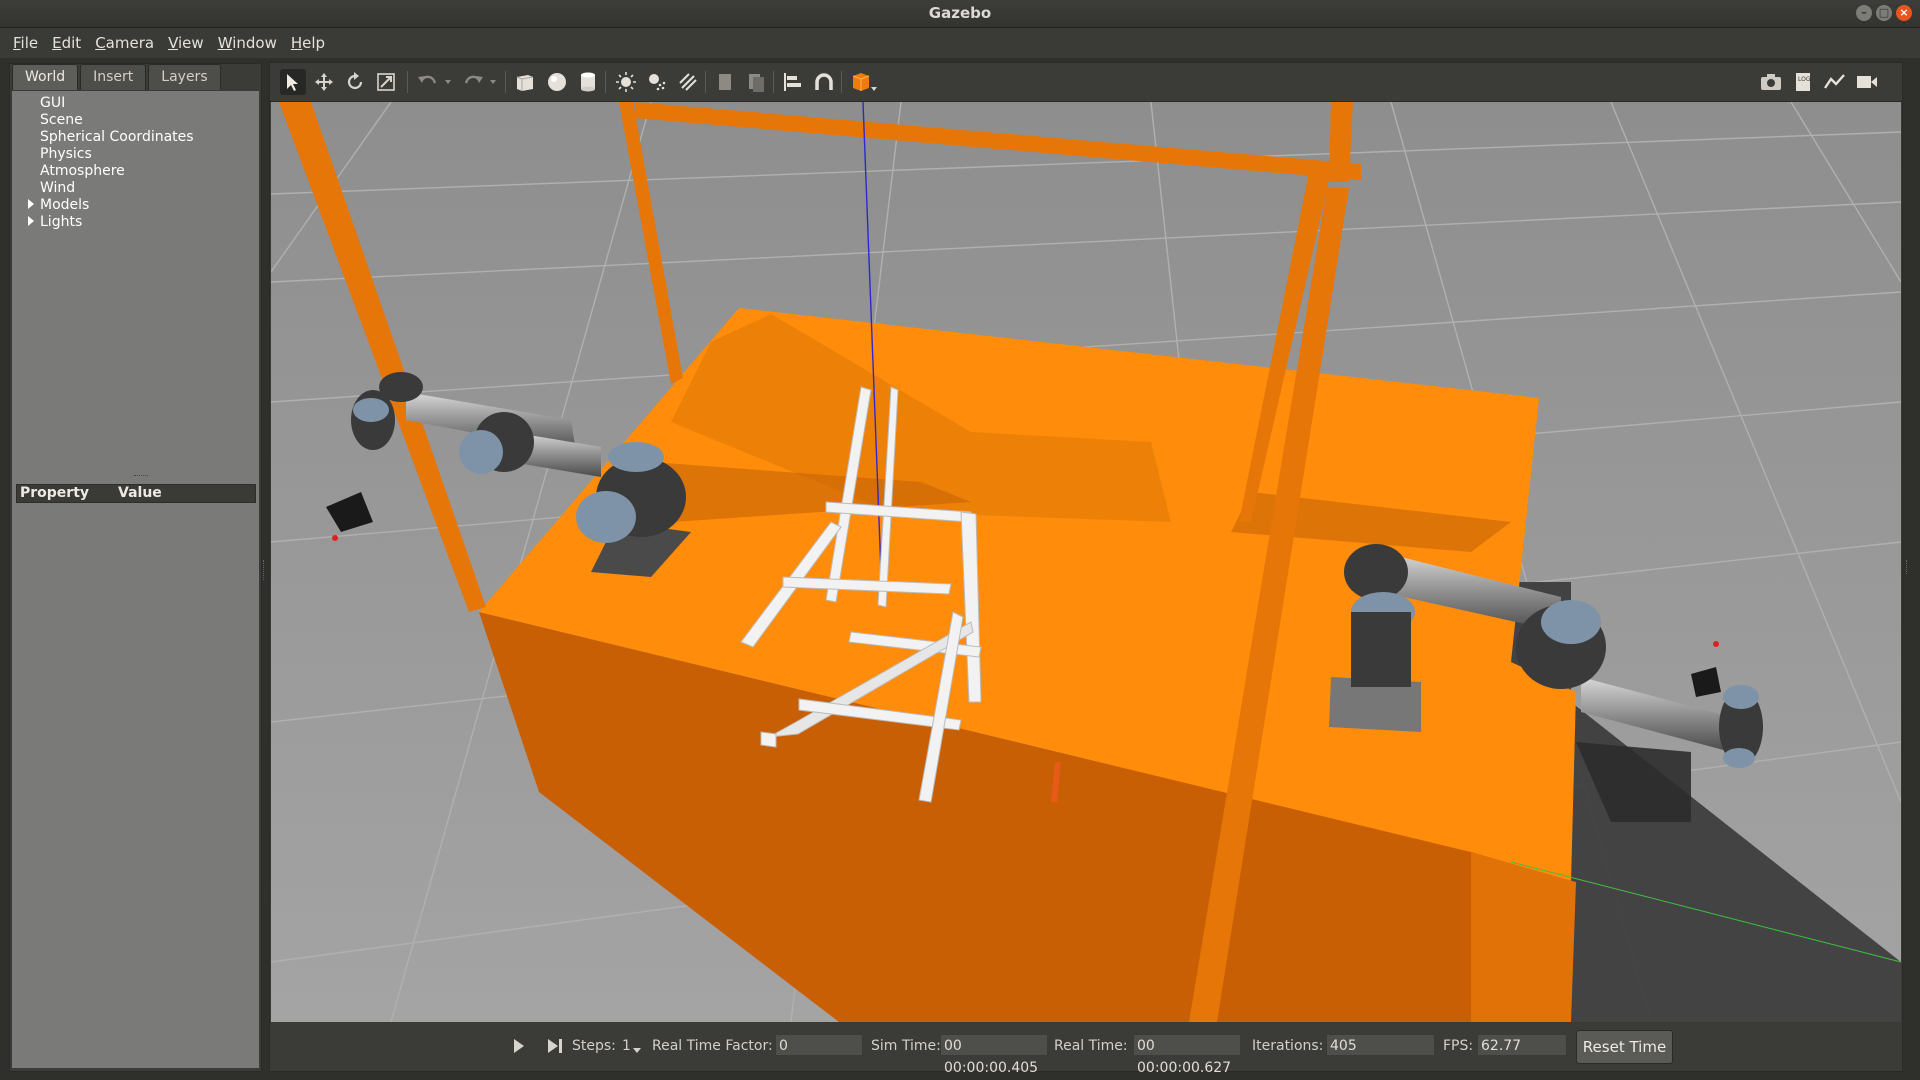  Describe the element at coordinates (756, 82) in the screenshot. I see `paste-icon` at that location.